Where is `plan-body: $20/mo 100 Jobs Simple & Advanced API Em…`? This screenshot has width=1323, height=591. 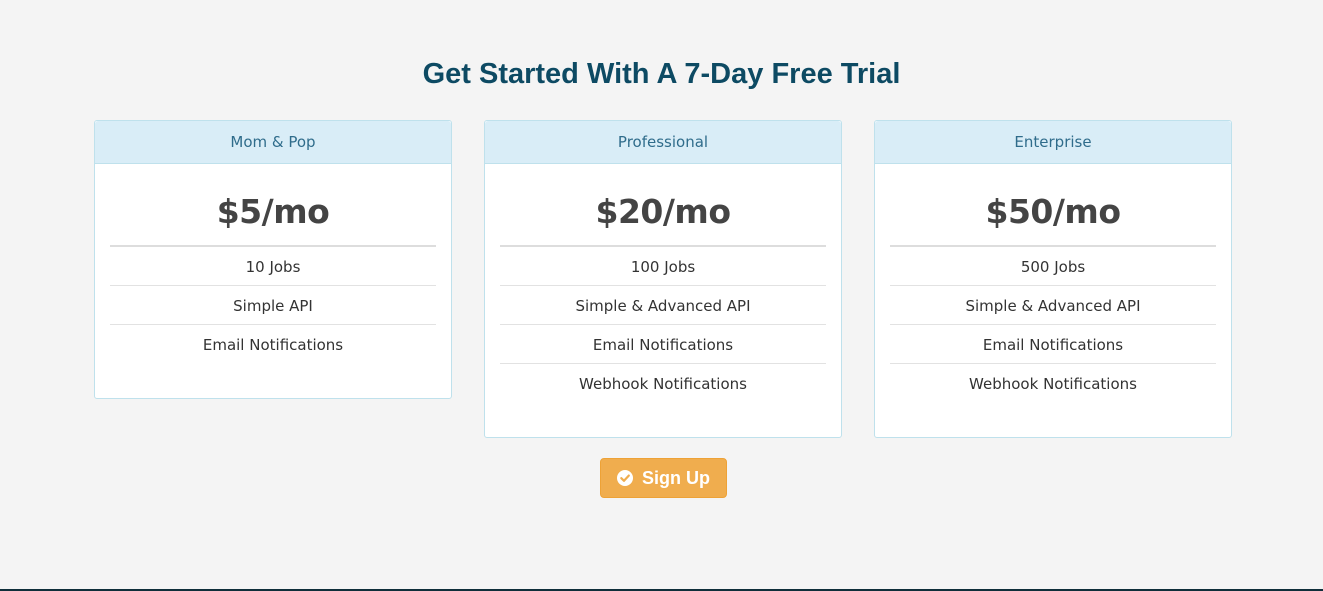
plan-body: $20/mo 100 Jobs Simple & Advanced API Em… is located at coordinates (663, 283).